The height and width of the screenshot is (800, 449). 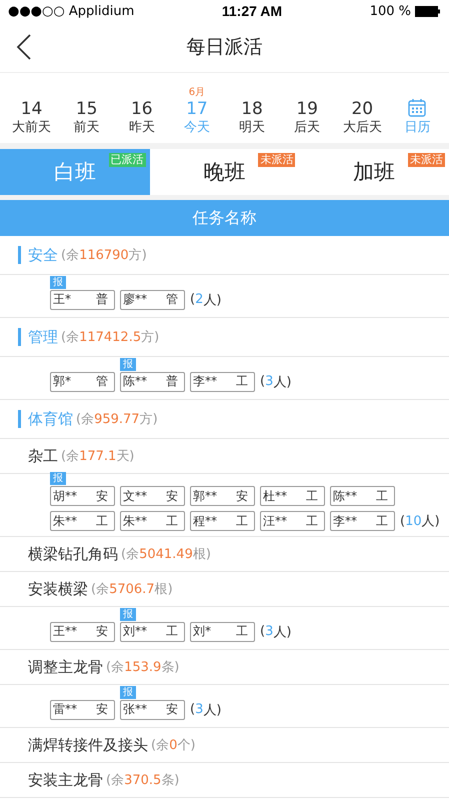 What do you see at coordinates (252, 118) in the screenshot?
I see `date-tab: 18 明天` at bounding box center [252, 118].